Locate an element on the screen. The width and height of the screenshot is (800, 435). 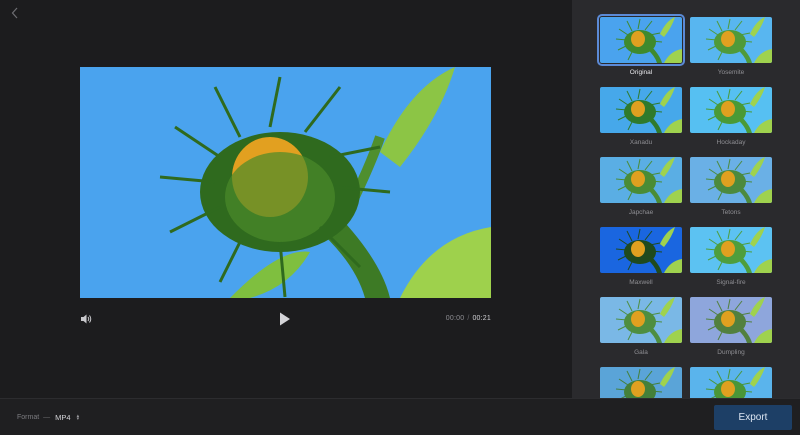
filter-item: Dumpling is located at coordinates (731, 332).